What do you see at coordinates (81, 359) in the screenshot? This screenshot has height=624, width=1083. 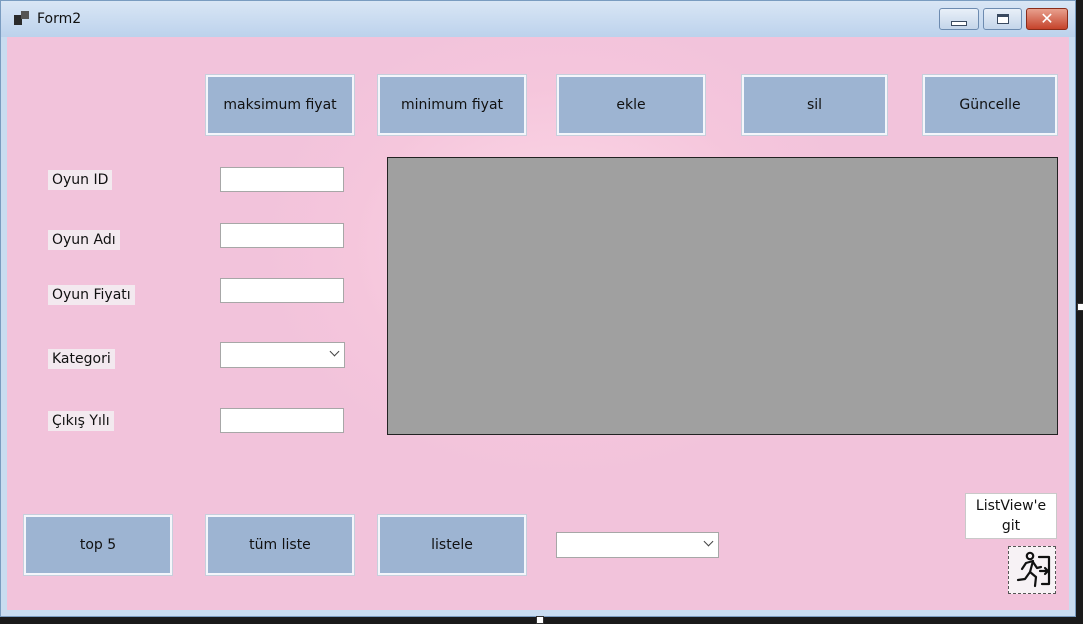 I see `category-label: Kategori` at bounding box center [81, 359].